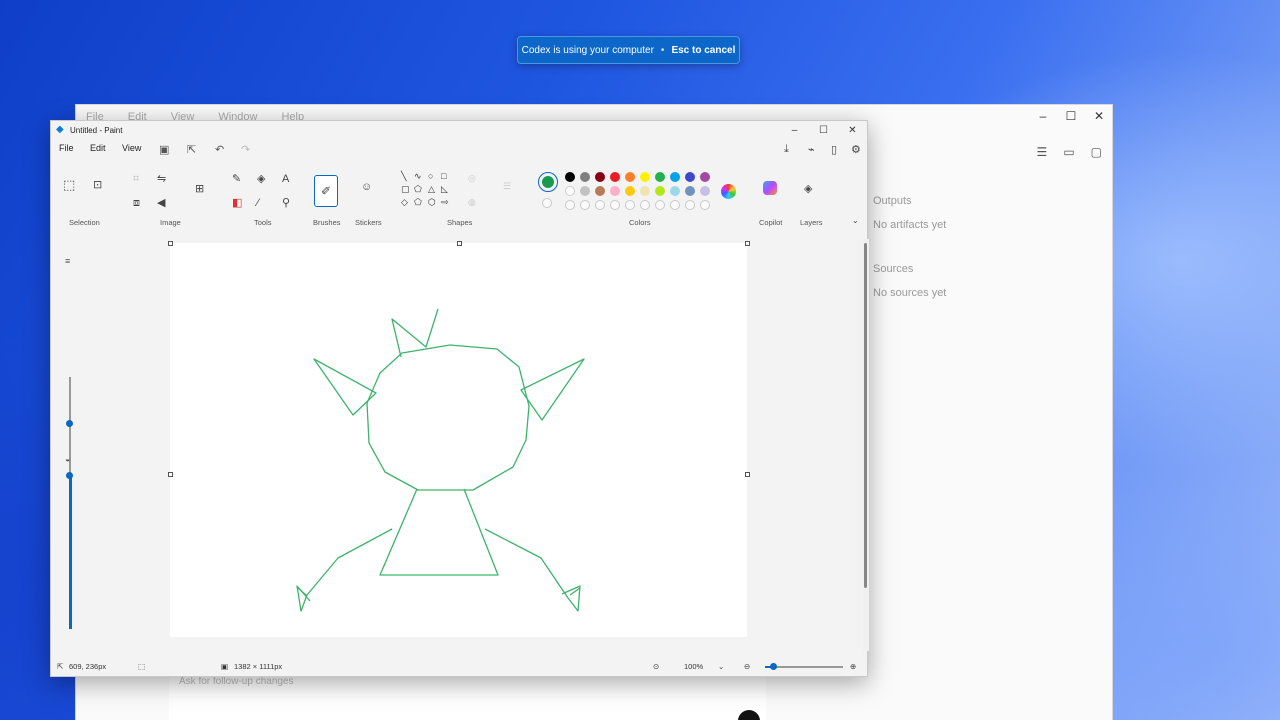  I want to click on image-select-icon: ⊞, so click(199, 189).